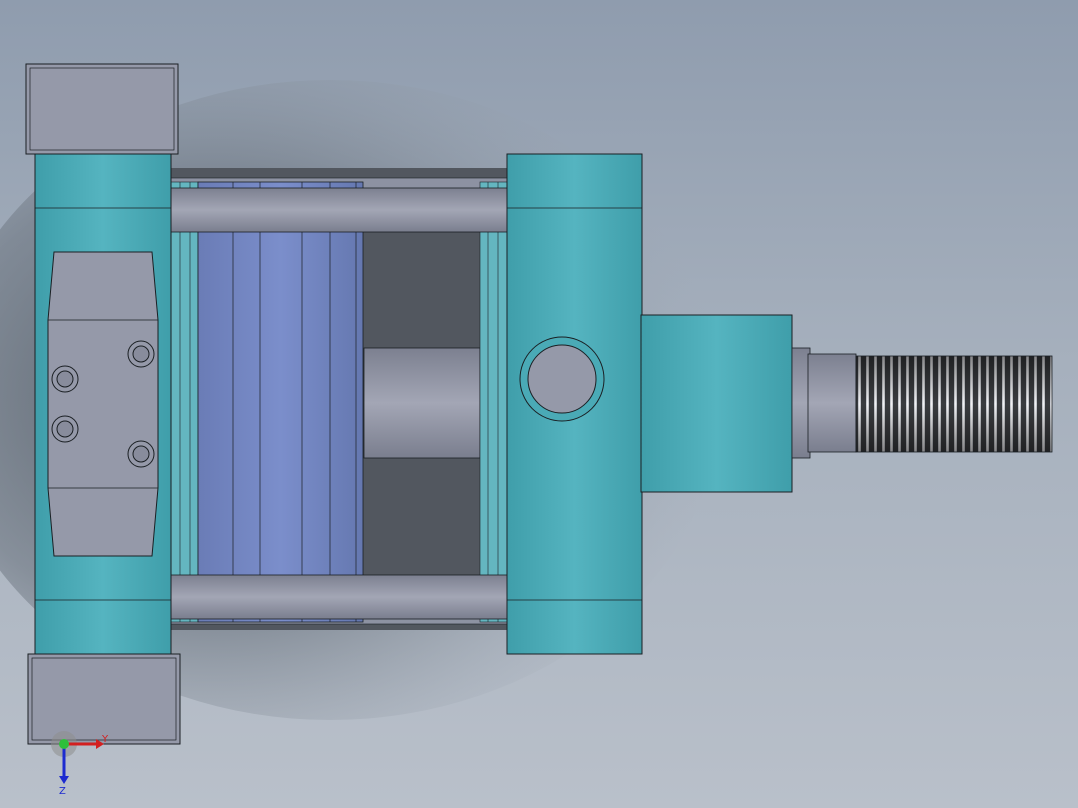 The width and height of the screenshot is (1078, 808). What do you see at coordinates (102, 109) in the screenshot?
I see `mounting-foot-top` at bounding box center [102, 109].